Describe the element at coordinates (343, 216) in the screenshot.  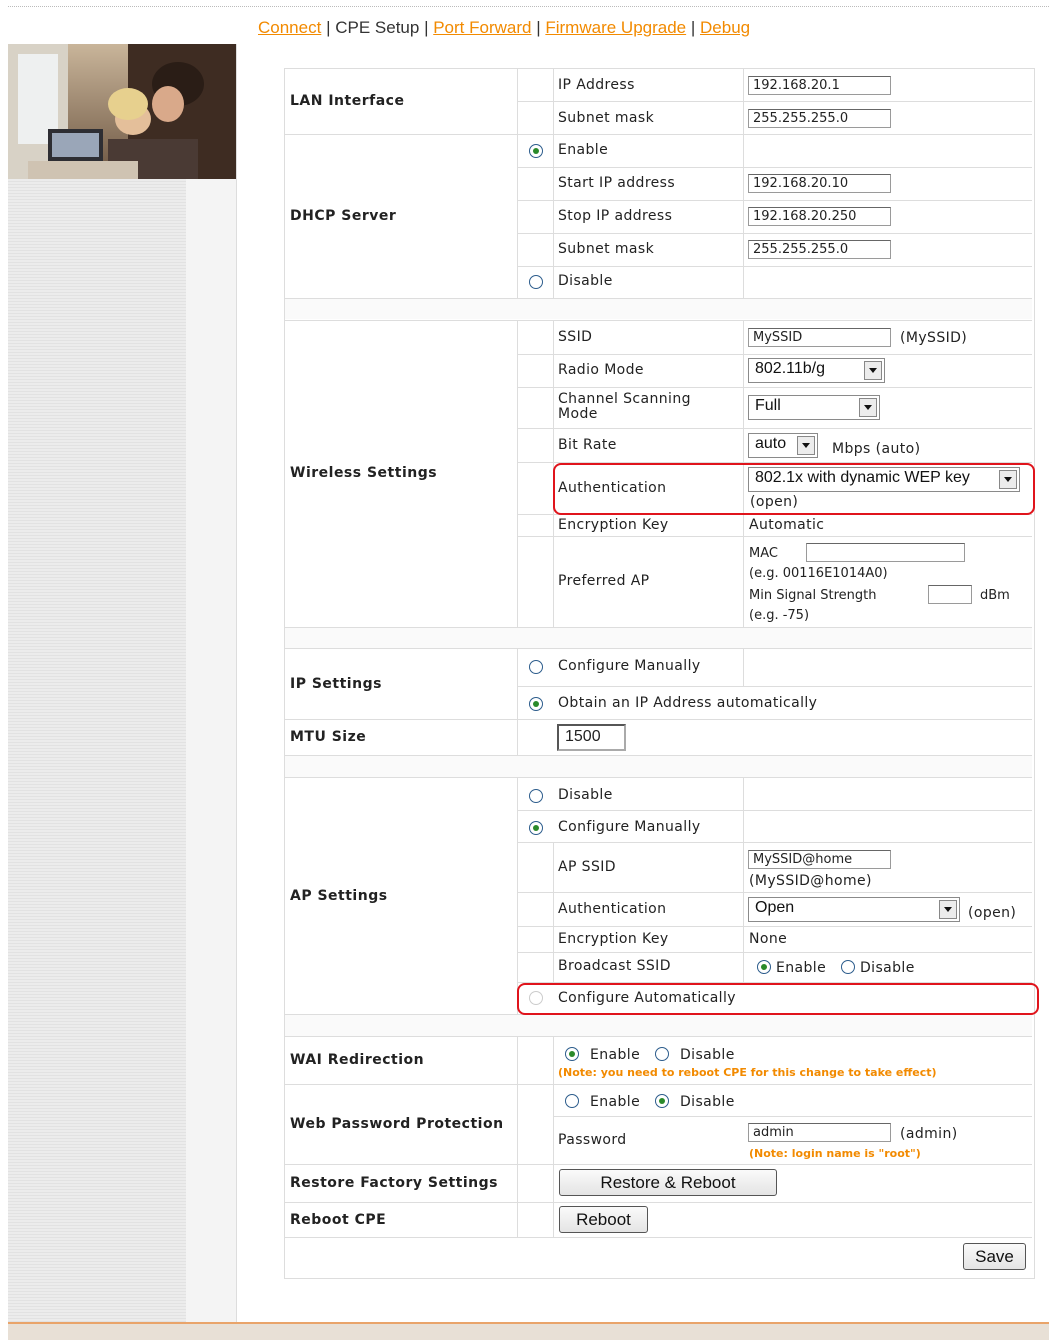
I see `dhcp-server-label: DHCP Server` at that location.